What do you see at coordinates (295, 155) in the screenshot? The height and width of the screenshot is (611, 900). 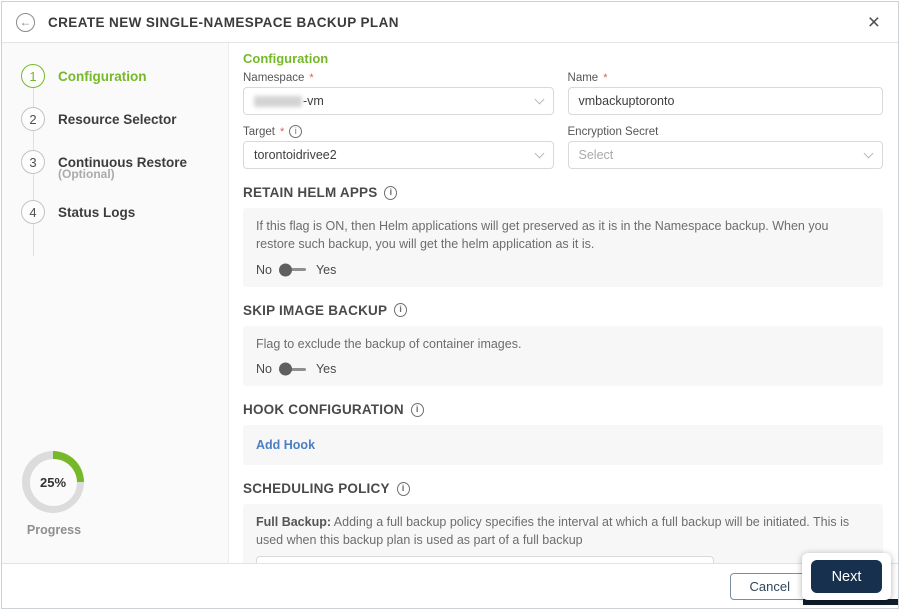 I see `target-value: torontoidrivee2` at bounding box center [295, 155].